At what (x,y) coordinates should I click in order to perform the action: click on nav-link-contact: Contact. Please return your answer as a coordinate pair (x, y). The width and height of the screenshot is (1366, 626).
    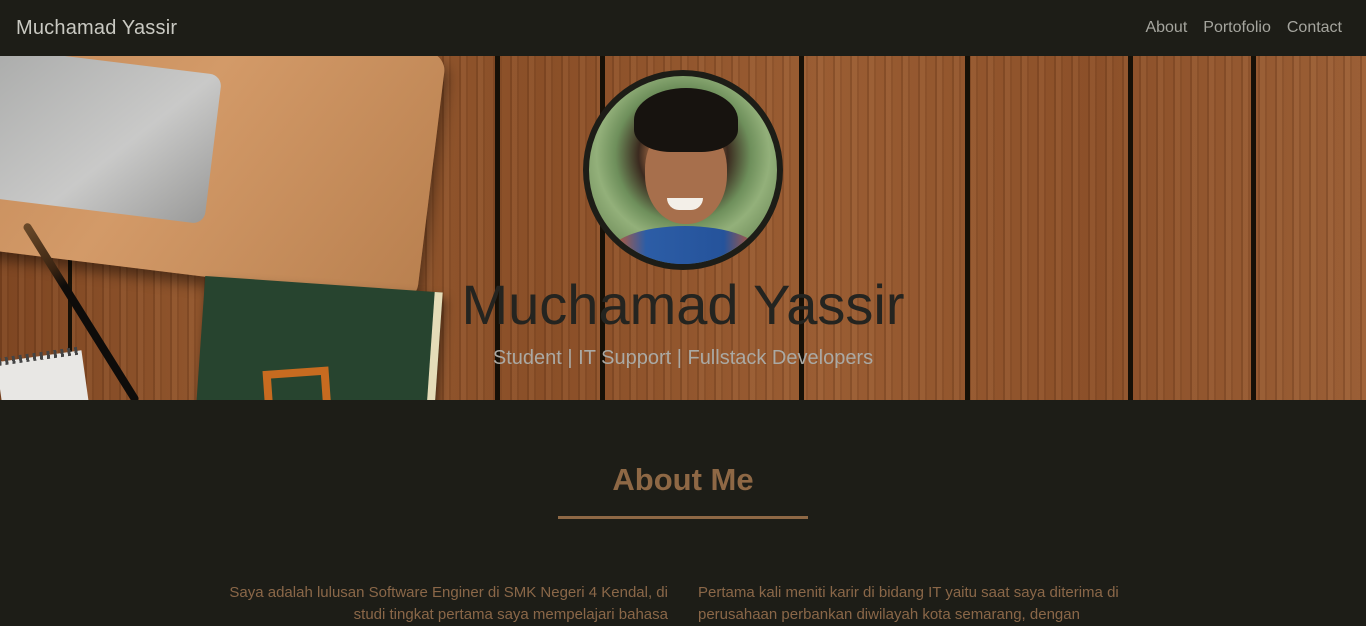
    Looking at the image, I should click on (1314, 28).